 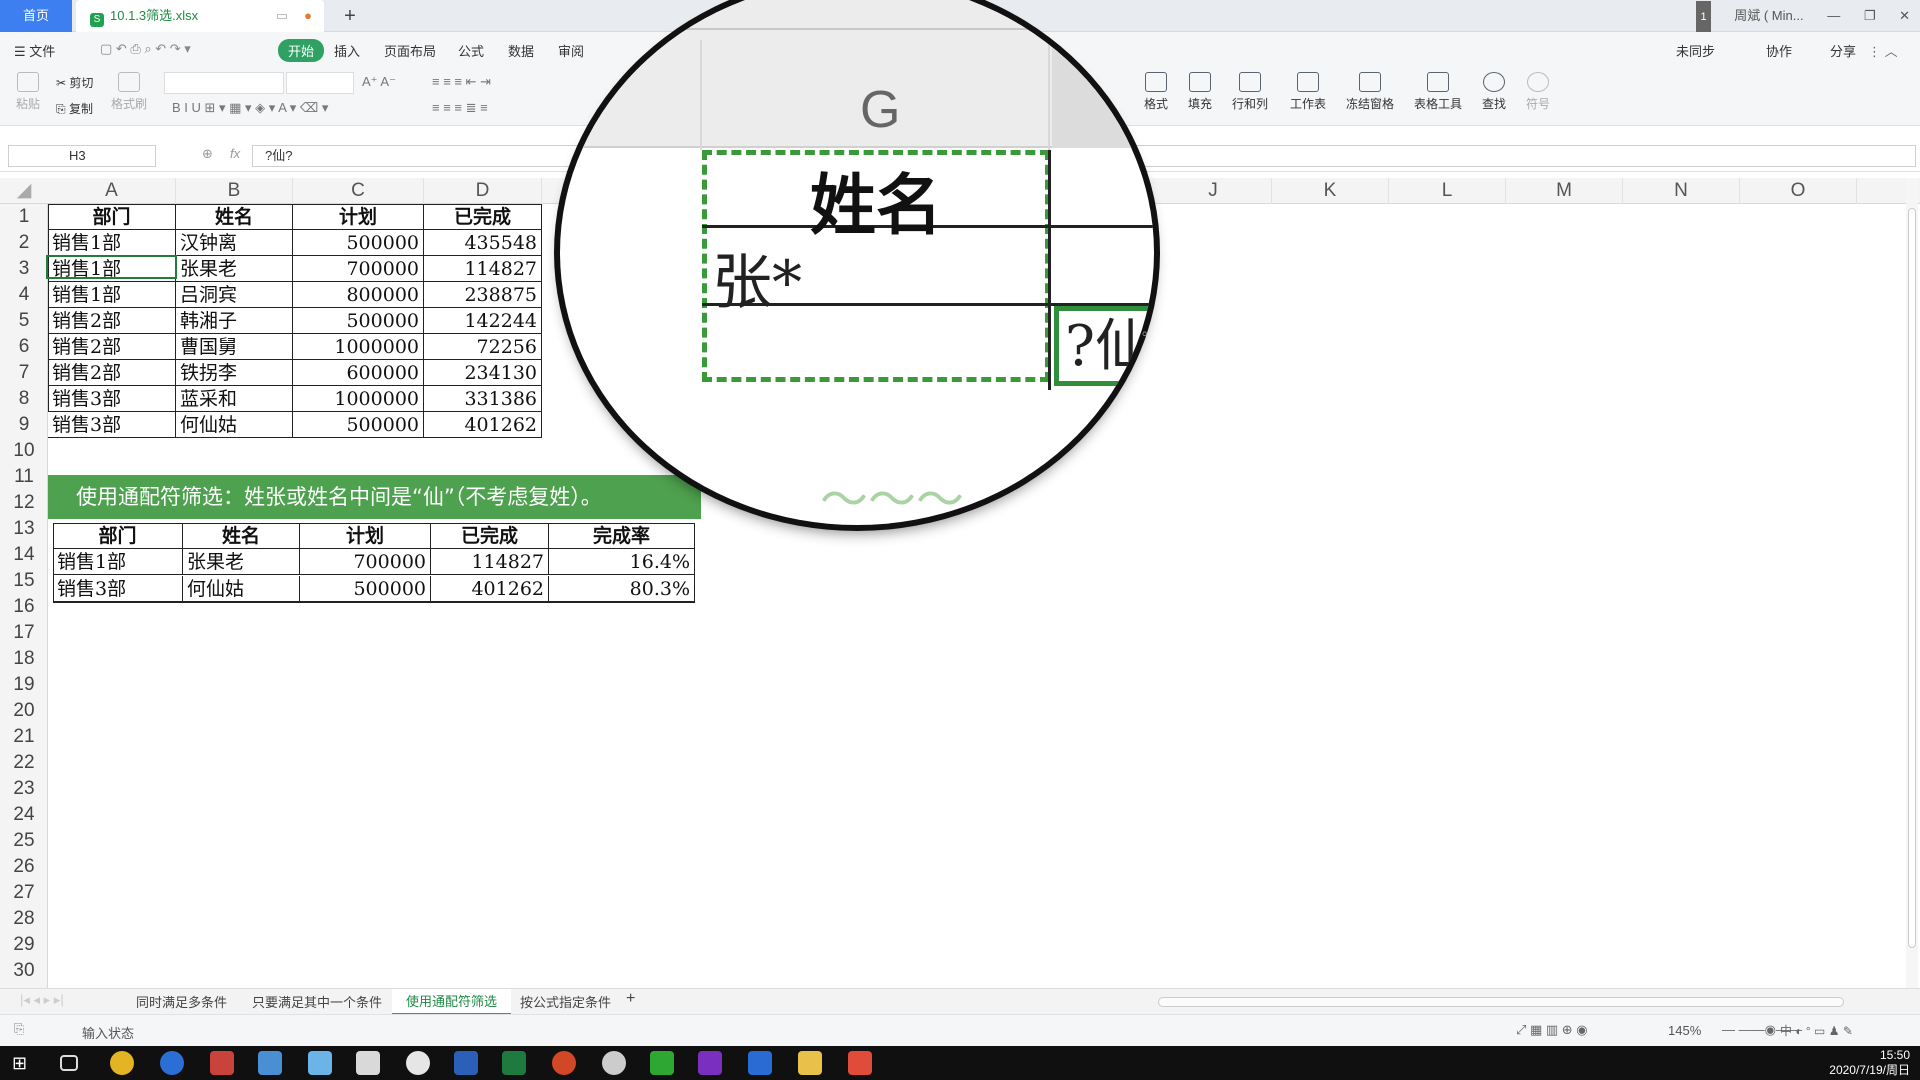 What do you see at coordinates (1816, 1030) in the screenshot?
I see `ime-tray-icons: 中 ◐ ° ▭ ♟ ✎` at bounding box center [1816, 1030].